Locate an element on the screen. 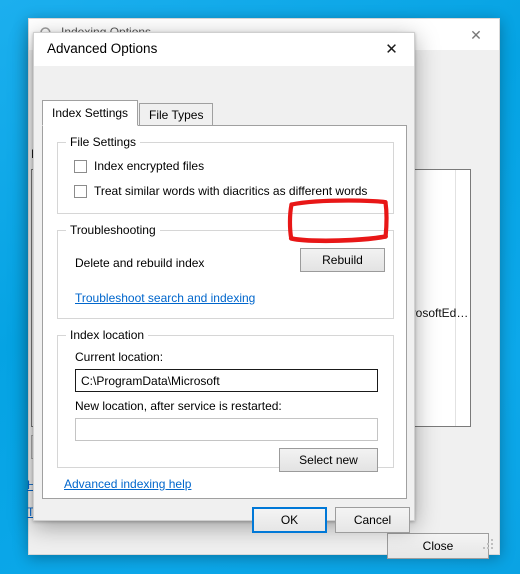  troubleshoot-search-and-indexing-link: Troubleshoot search and indexing is located at coordinates (165, 298).